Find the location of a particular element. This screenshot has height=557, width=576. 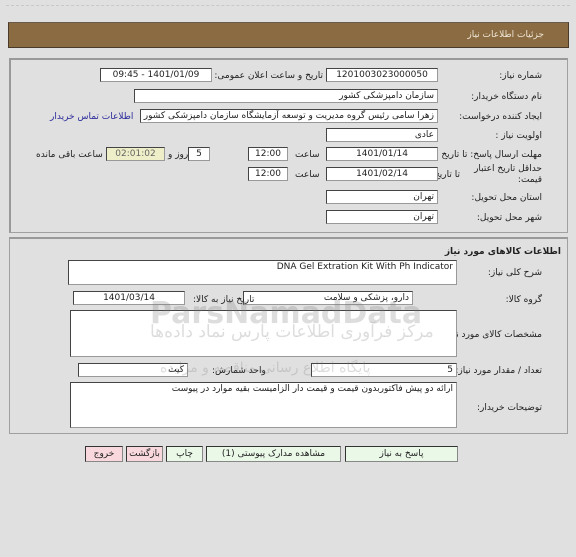

buyer-org-field: سازمان دامپزشکی کشور is located at coordinates (286, 96).